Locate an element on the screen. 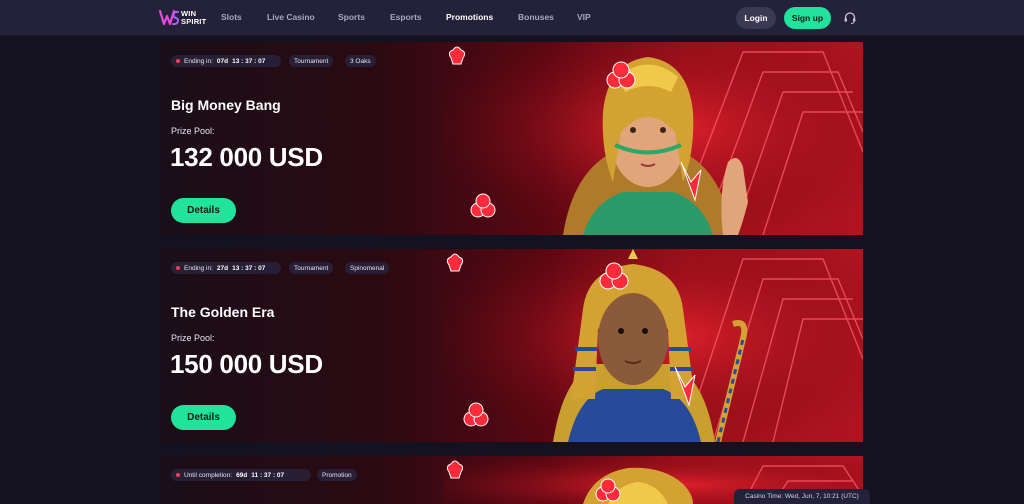 Image resolution: width=1024 pixels, height=504 pixels. countdown-time: 11 : 37 : 07 is located at coordinates (268, 475).